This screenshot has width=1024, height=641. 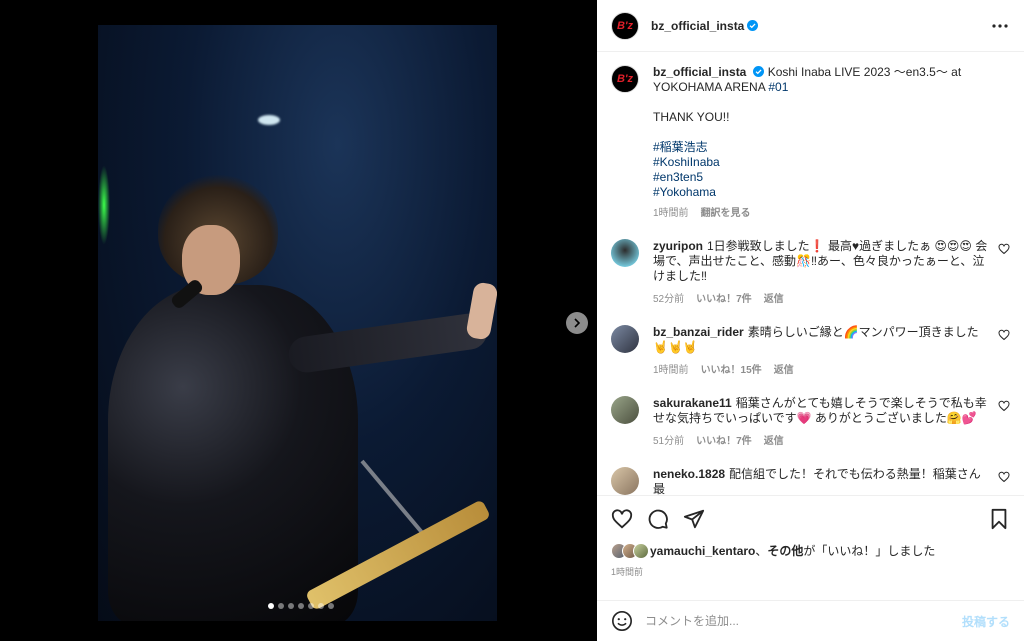 I want to click on emoji-icon, so click(x=622, y=621).